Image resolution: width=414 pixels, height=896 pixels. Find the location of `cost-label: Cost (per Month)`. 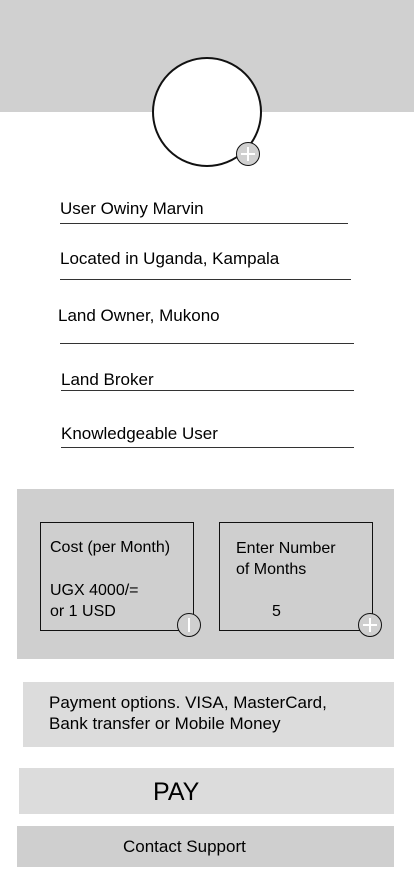

cost-label: Cost (per Month) is located at coordinates (110, 547).